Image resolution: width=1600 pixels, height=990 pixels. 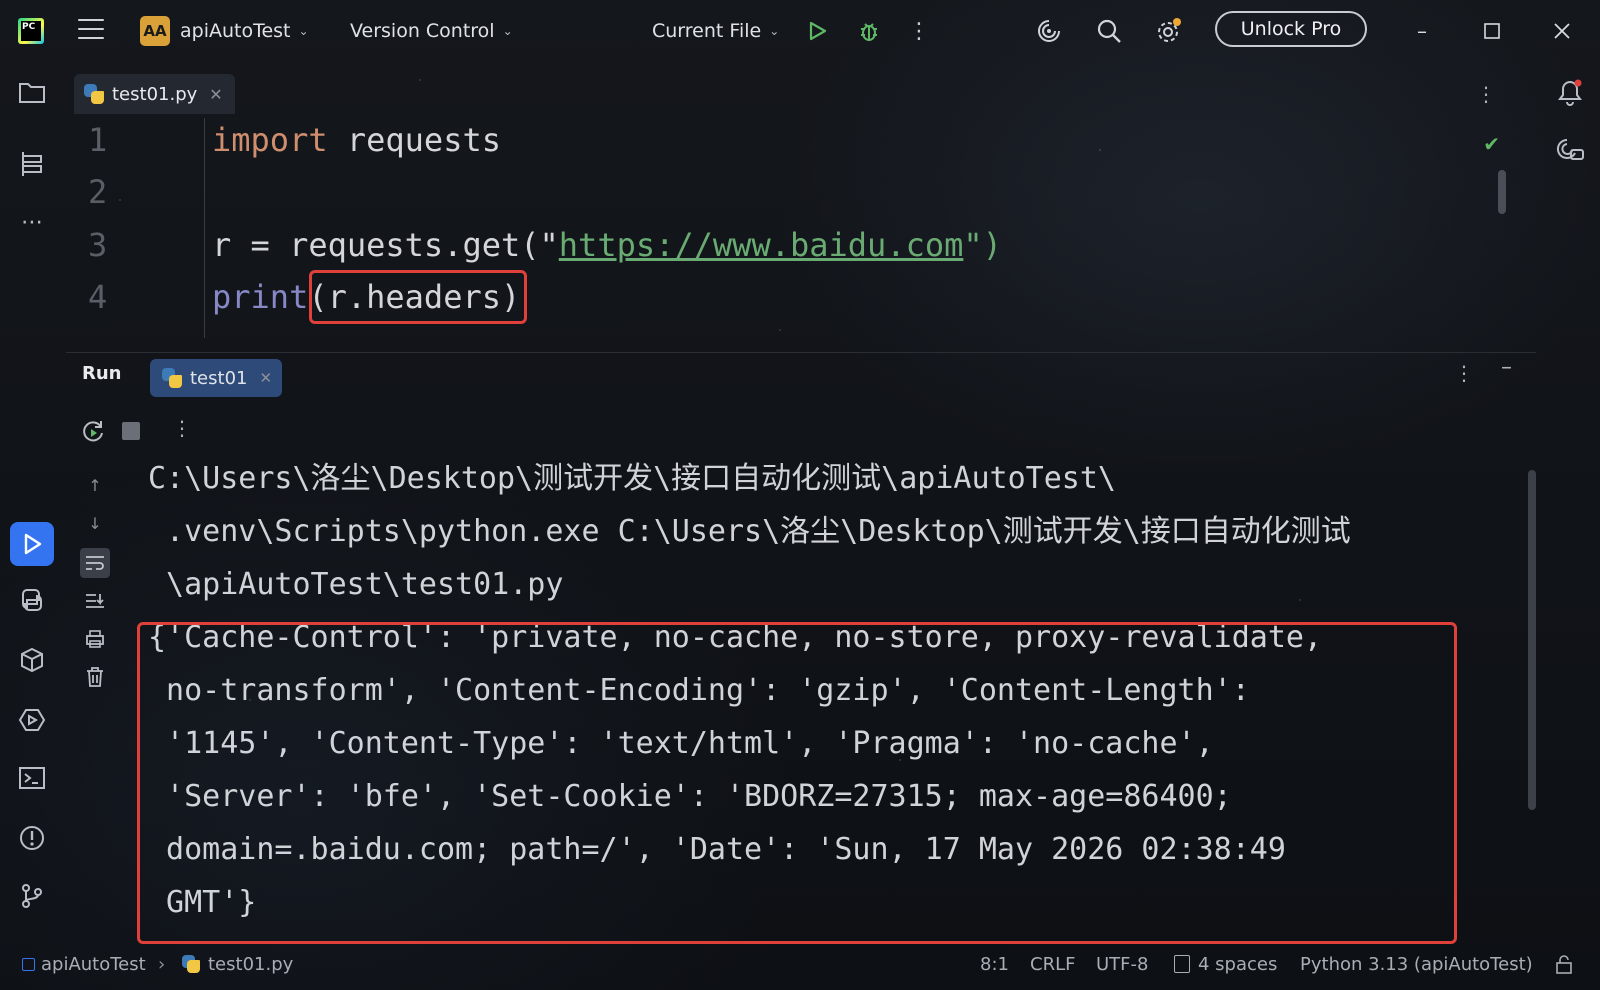 I want to click on git-icon, so click(x=32, y=896).